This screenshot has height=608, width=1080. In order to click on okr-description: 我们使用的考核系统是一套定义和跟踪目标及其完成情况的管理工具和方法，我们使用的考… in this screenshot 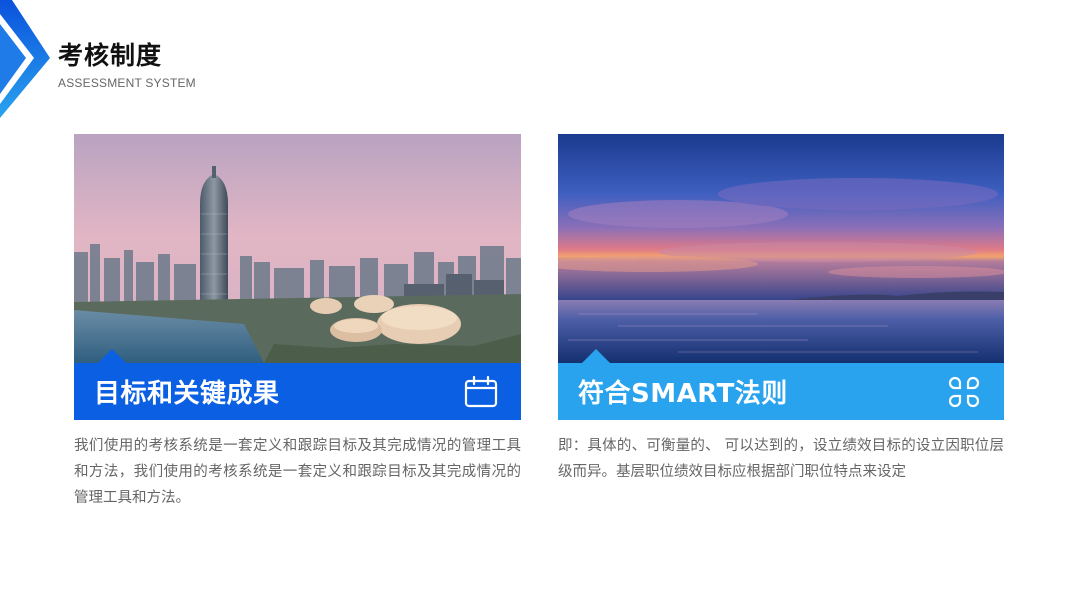, I will do `click(297, 472)`.